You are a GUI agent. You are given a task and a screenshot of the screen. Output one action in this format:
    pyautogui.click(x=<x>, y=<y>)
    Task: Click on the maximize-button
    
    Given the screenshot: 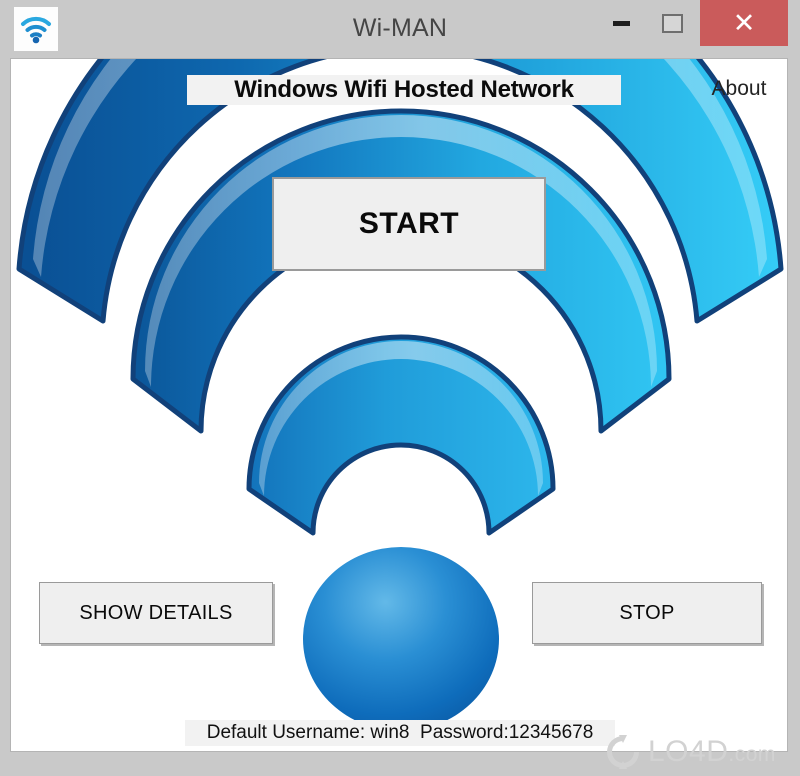 What is the action you would take?
    pyautogui.click(x=672, y=23)
    